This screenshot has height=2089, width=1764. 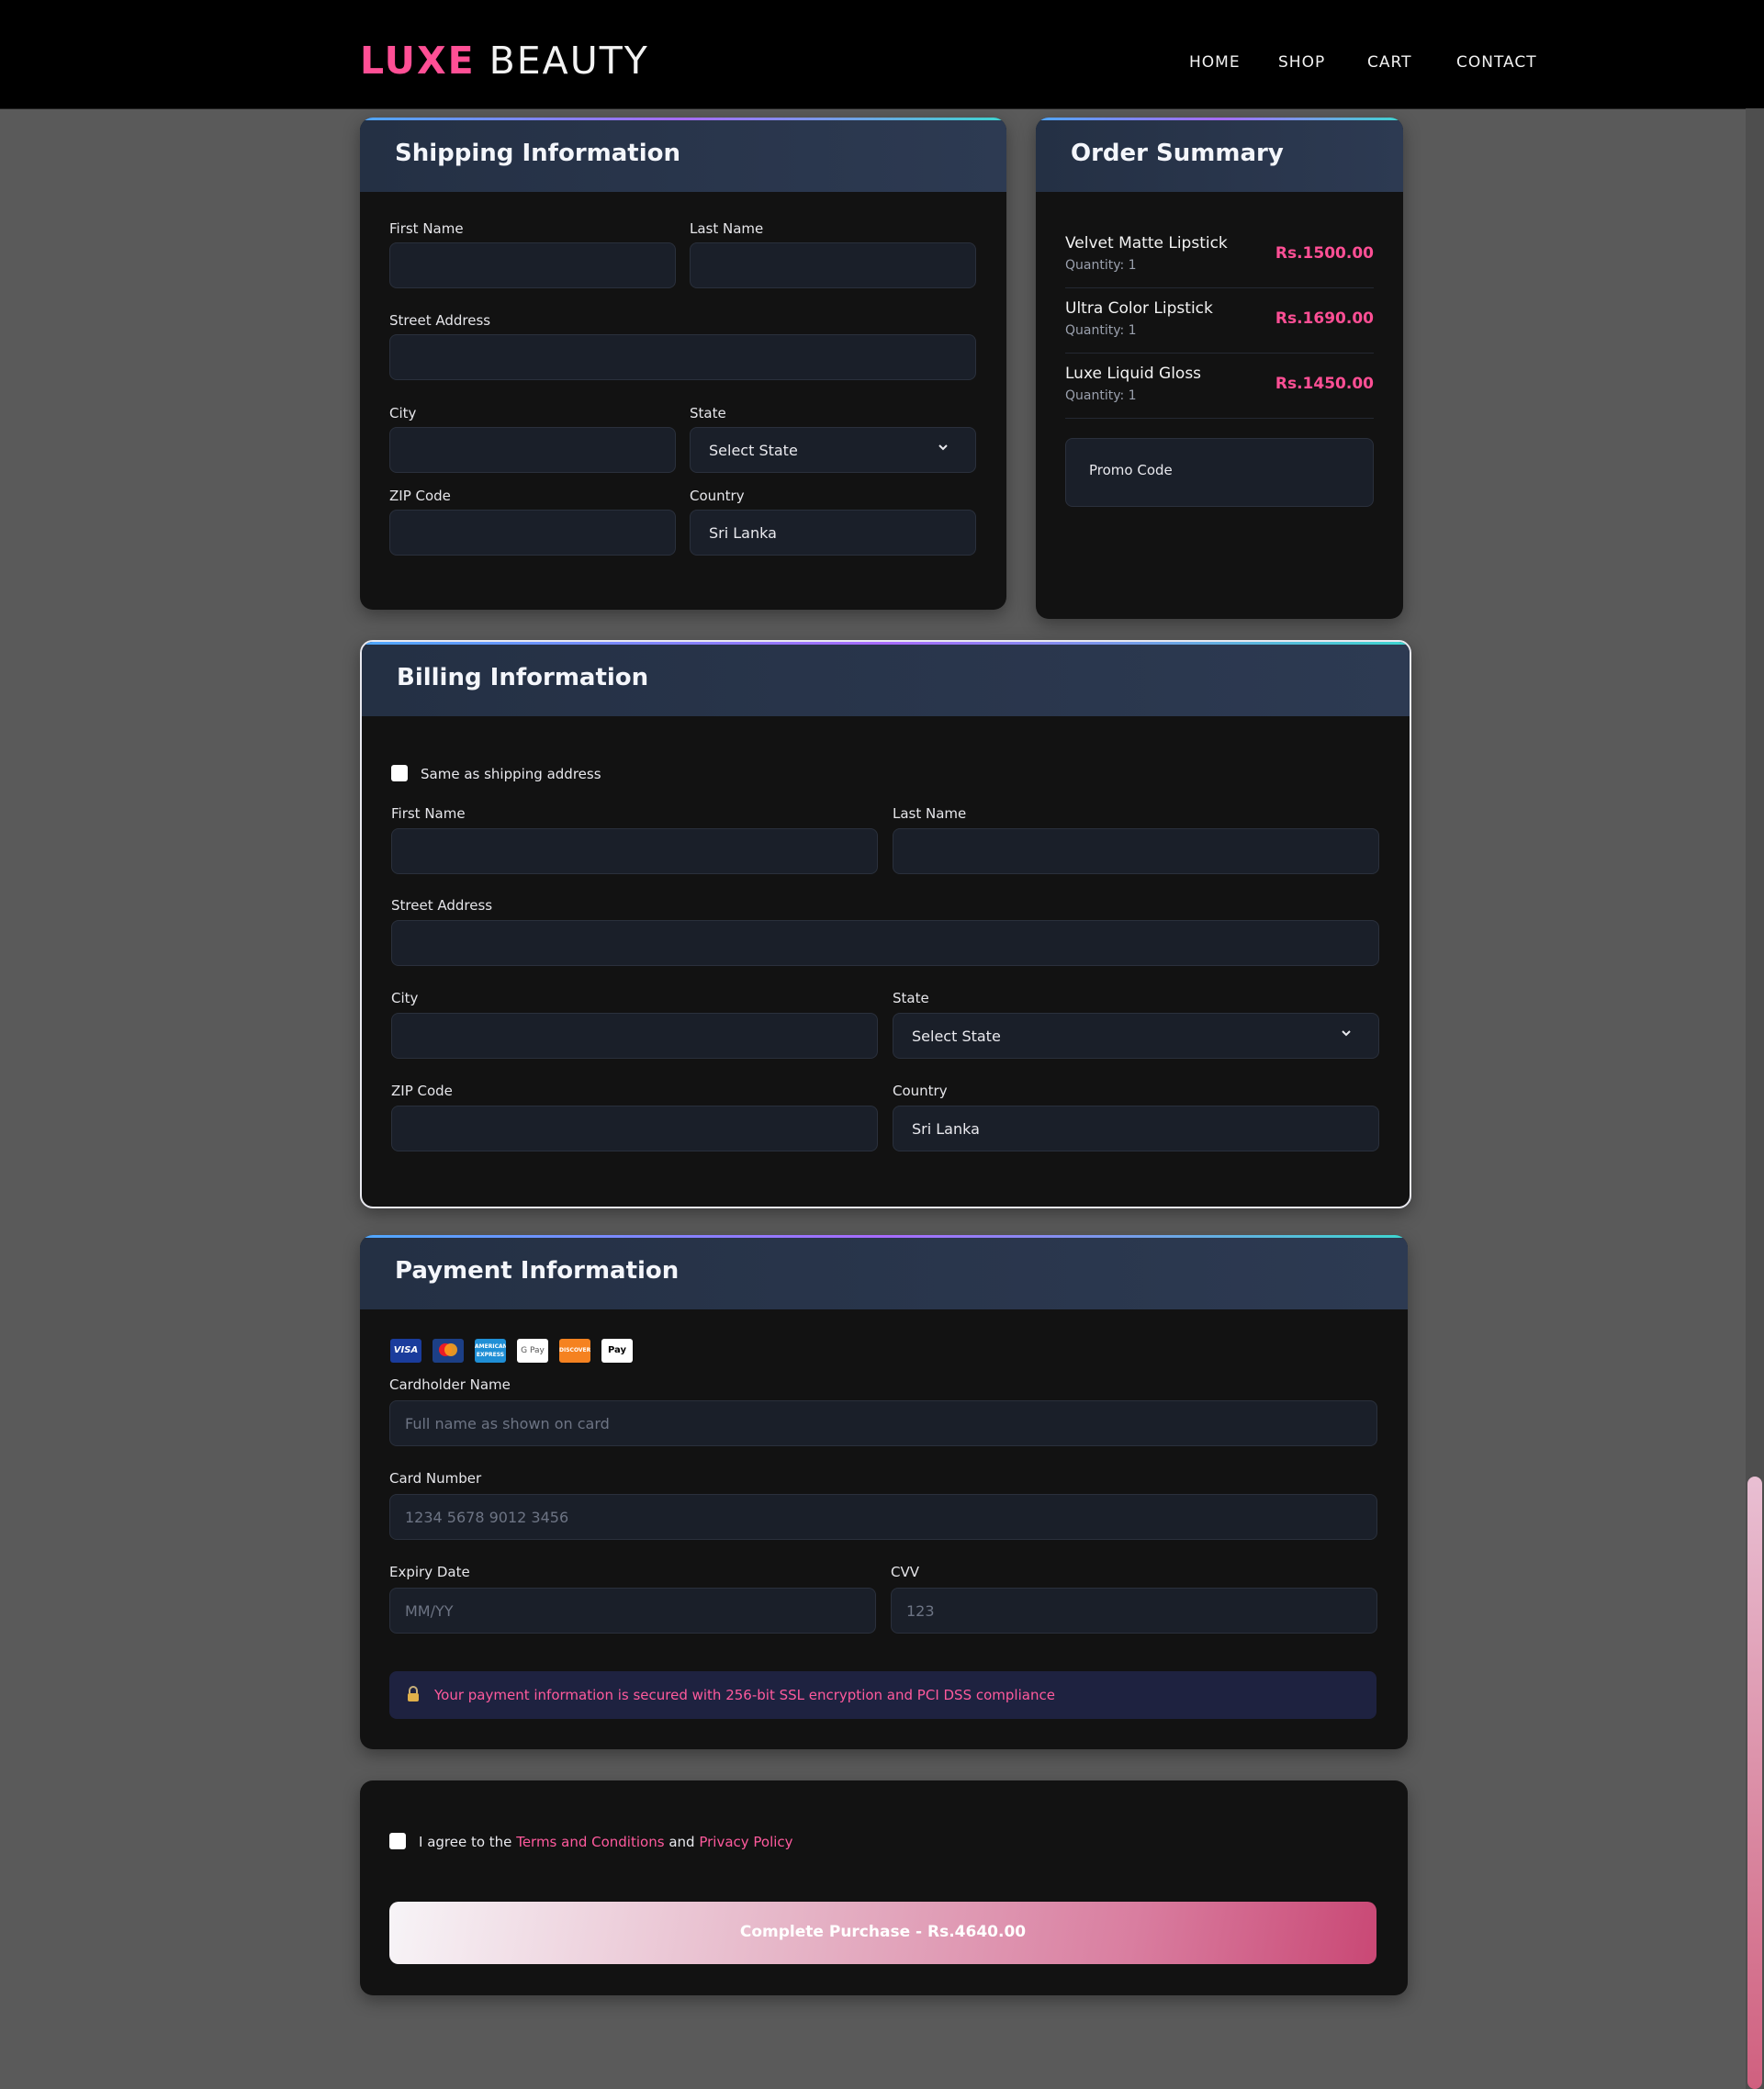 I want to click on cvv-placeholder: 123, so click(x=920, y=1611).